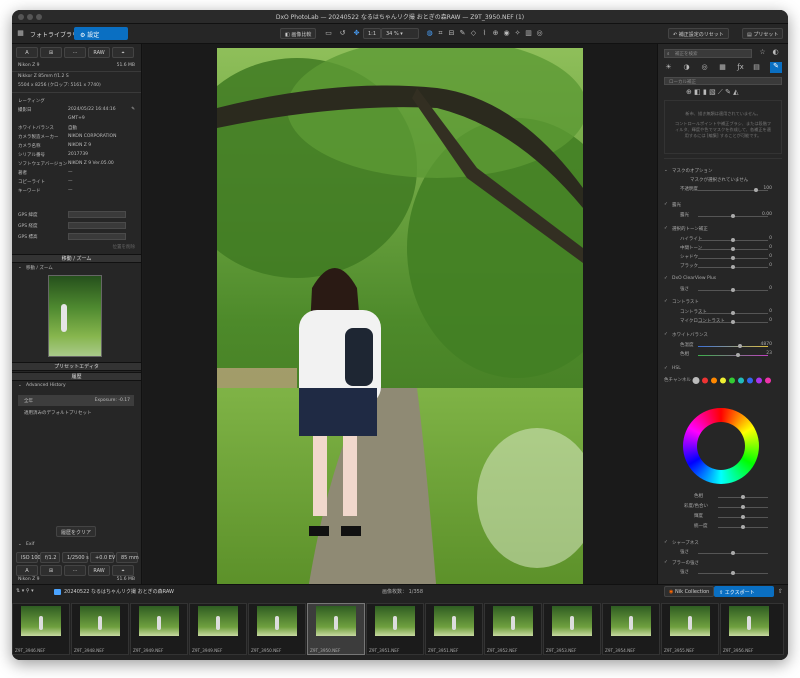 Image resolution: width=800 pixels, height=678 pixels. I want to click on tab-customize: ⚙ 設定, so click(101, 33).